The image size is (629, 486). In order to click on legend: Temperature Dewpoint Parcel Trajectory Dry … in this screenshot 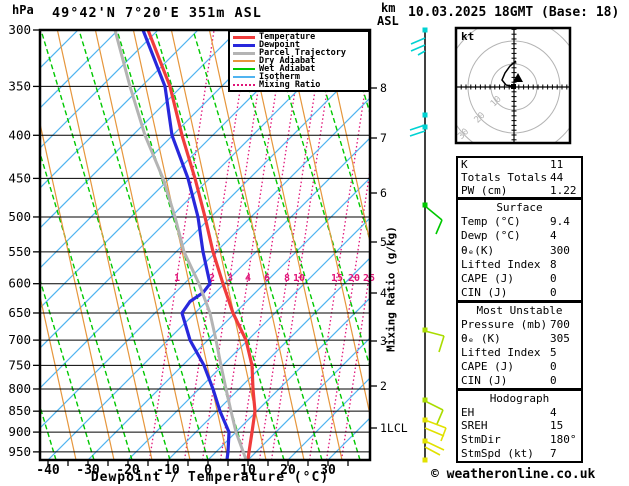, I will do `click(299, 61)`.